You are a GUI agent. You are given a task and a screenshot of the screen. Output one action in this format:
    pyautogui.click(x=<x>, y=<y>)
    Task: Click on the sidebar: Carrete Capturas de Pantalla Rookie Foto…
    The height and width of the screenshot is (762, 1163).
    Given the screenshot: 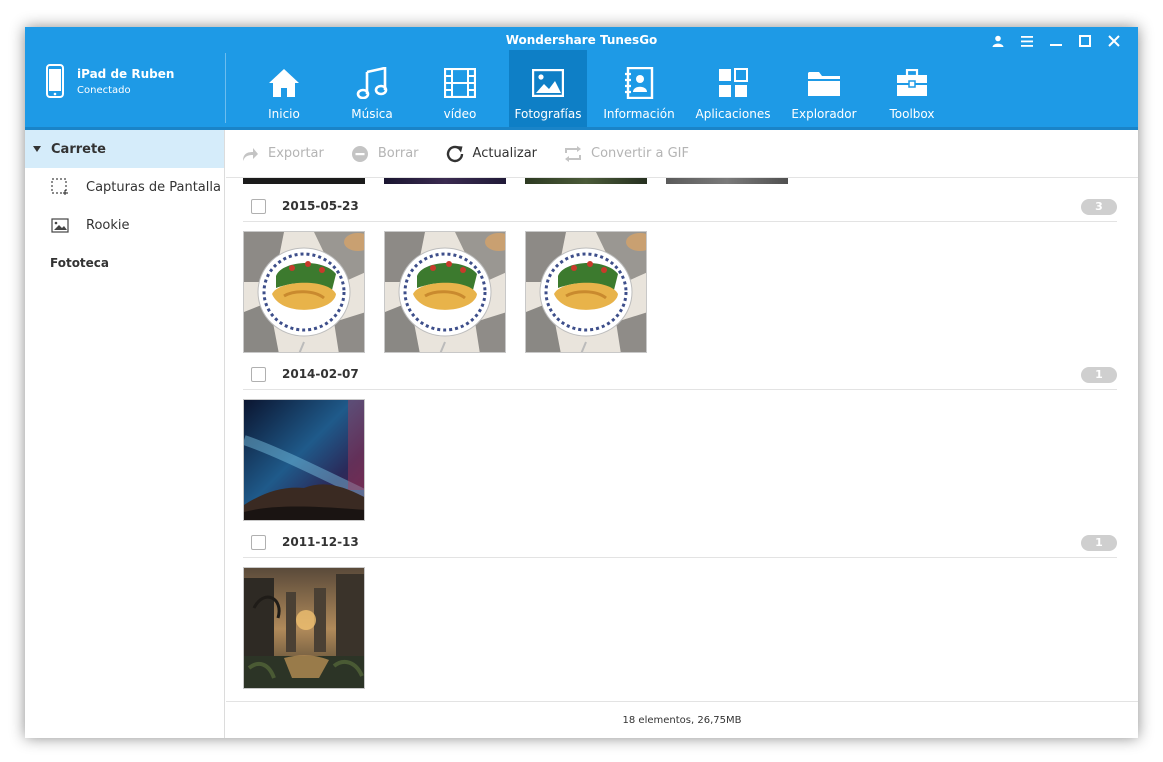 What is the action you would take?
    pyautogui.click(x=125, y=434)
    